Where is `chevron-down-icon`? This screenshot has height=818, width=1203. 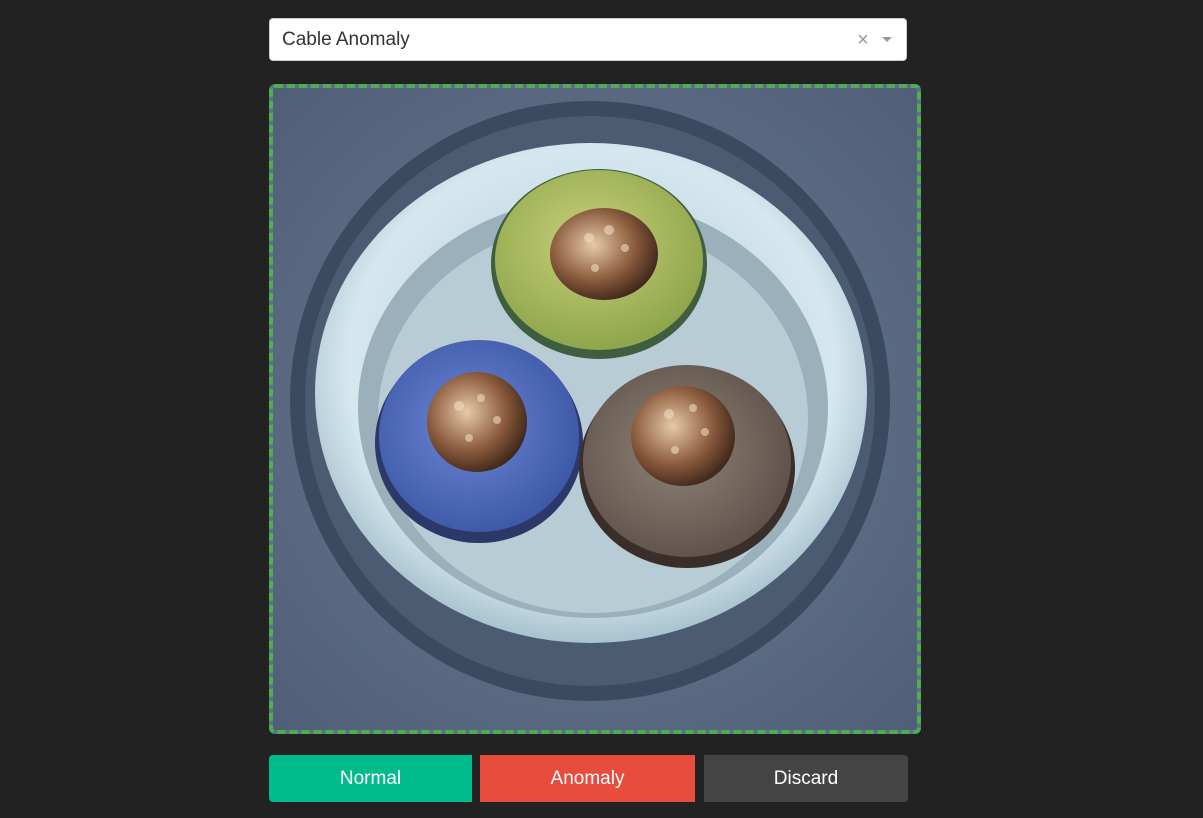 chevron-down-icon is located at coordinates (887, 39).